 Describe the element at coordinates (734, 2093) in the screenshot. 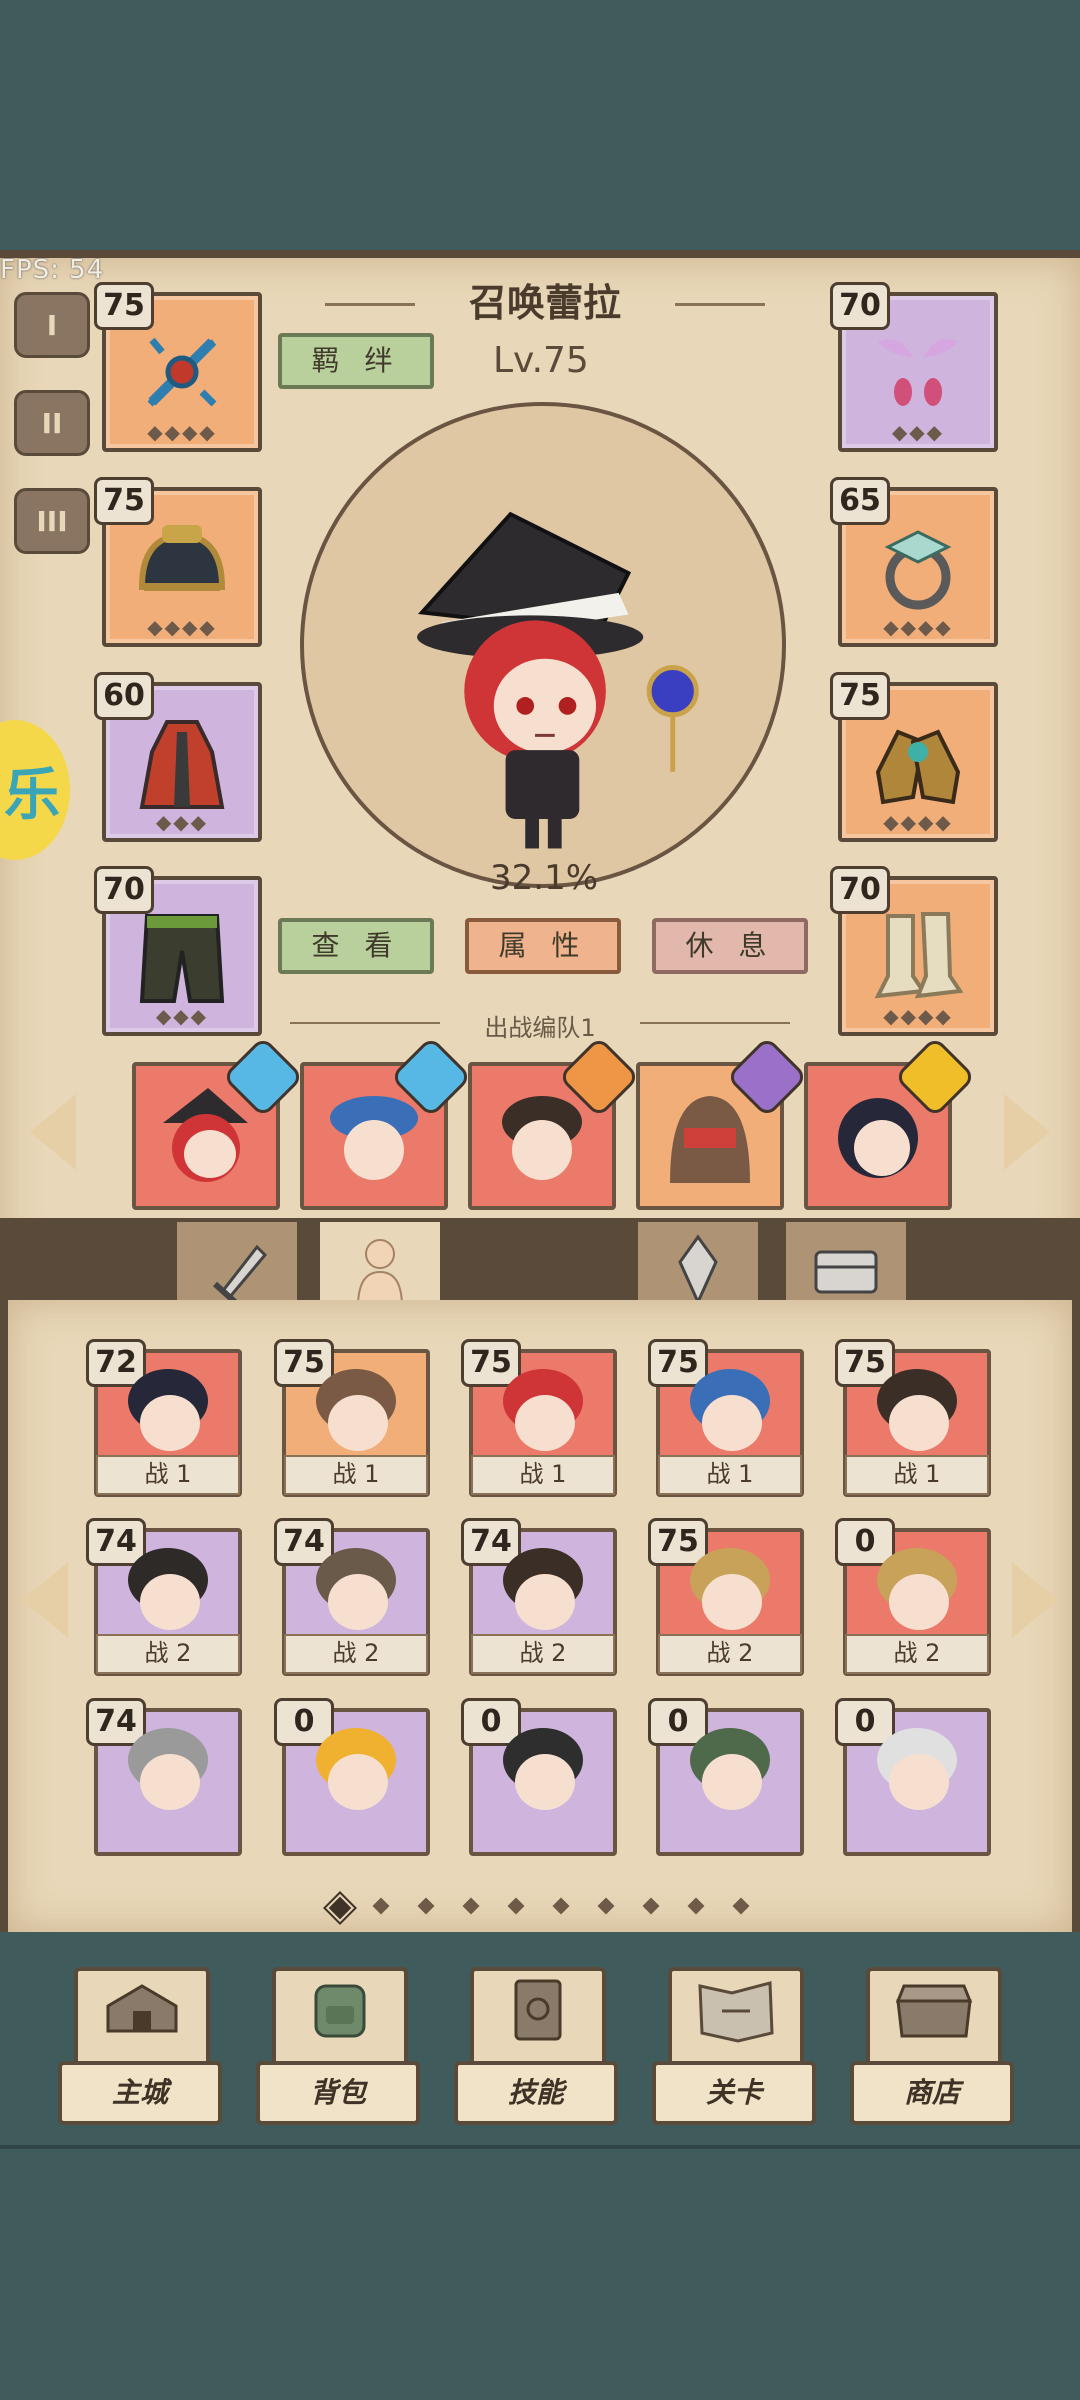

I see `nav-label: 关卡` at that location.